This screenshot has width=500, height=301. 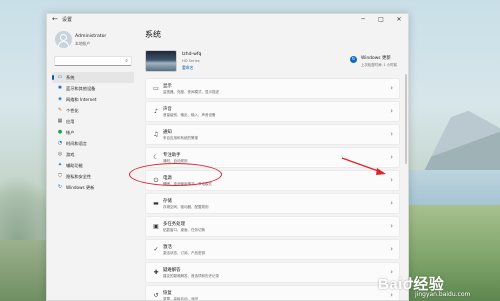 What do you see at coordinates (272, 111) in the screenshot?
I see `settings-row: ♪ 声音 音量级别、输出、输入、声音设备 ›` at bounding box center [272, 111].